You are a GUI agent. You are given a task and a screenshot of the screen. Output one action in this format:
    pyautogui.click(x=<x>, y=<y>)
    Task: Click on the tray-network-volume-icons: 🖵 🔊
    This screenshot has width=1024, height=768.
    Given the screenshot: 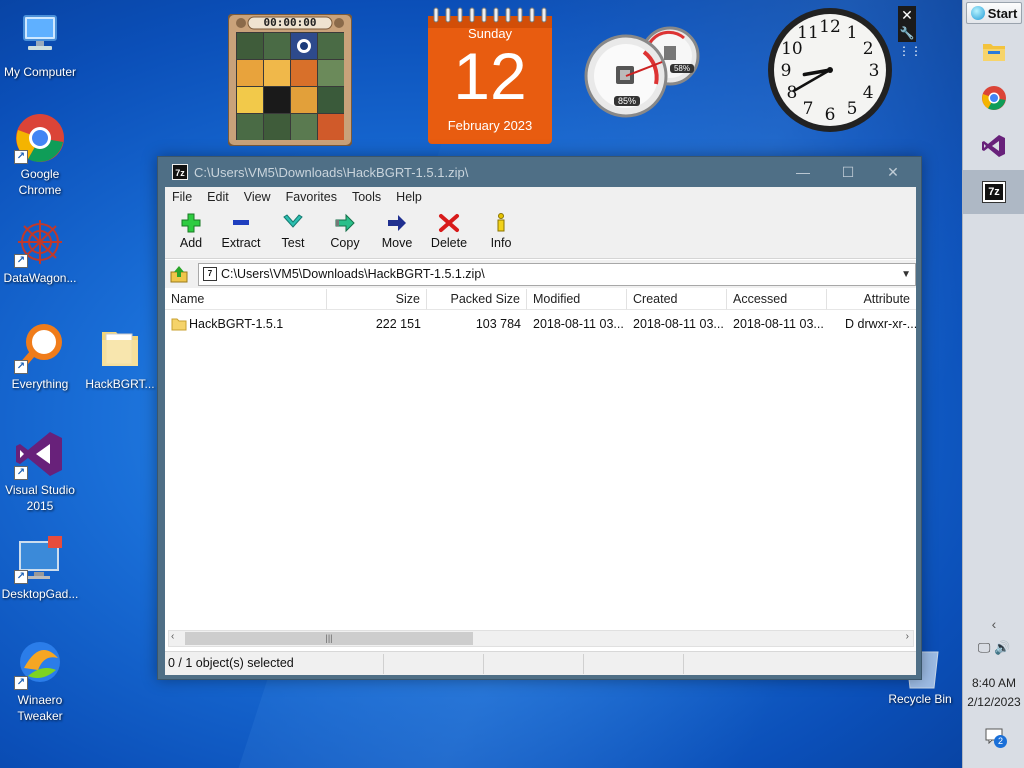 What is the action you would take?
    pyautogui.click(x=993, y=648)
    